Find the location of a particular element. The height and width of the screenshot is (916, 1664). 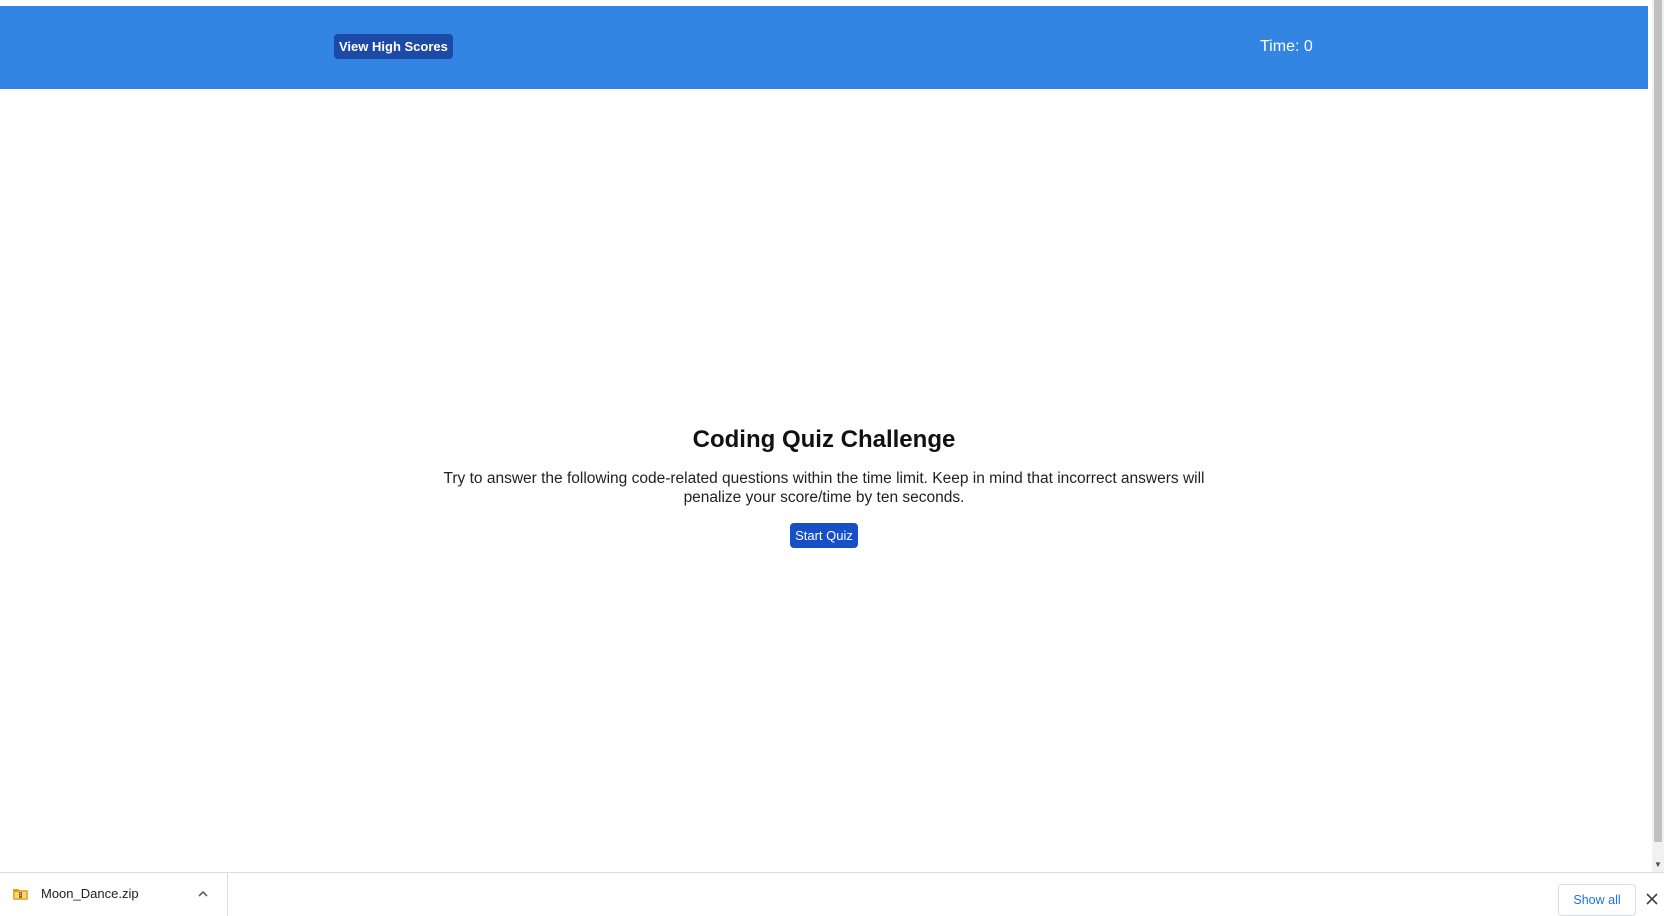

chevron-up-icon is located at coordinates (203, 894).